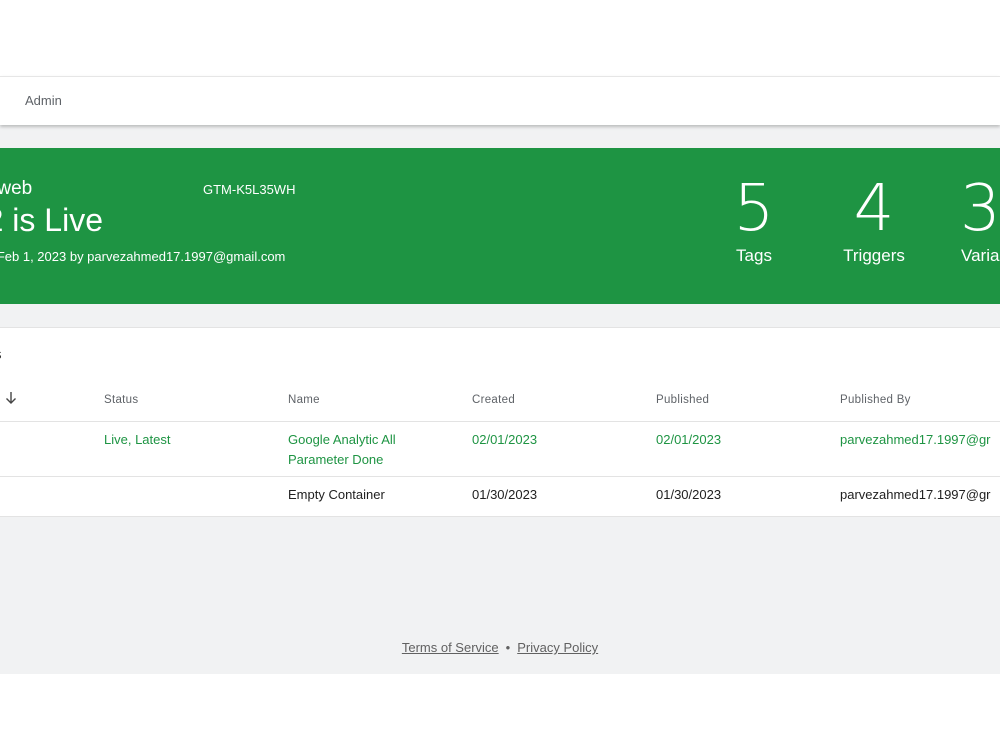 The height and width of the screenshot is (750, 1000). What do you see at coordinates (500, 647) in the screenshot?
I see `footer: Terms of Service • Privacy Policy` at bounding box center [500, 647].